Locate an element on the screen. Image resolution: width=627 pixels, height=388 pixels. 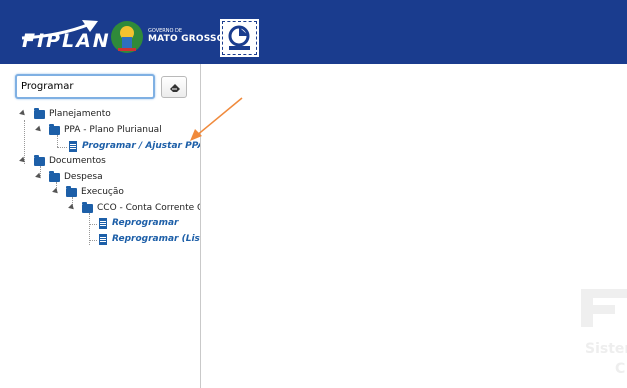
tree-node-label: Reprogramar is located at coordinates (145, 223).